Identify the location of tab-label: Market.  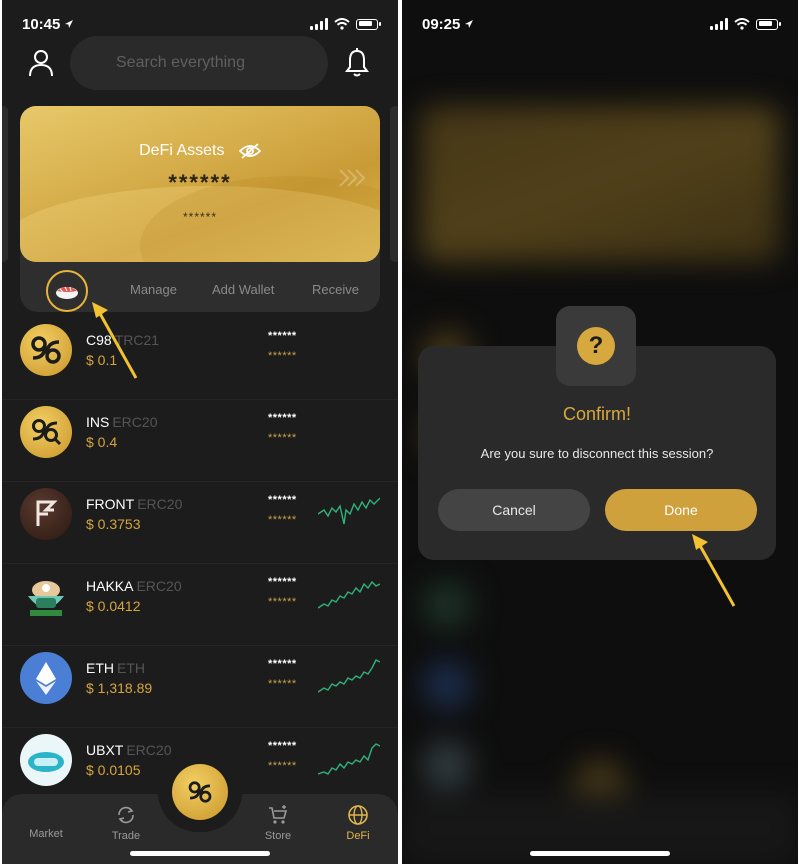
(46, 834).